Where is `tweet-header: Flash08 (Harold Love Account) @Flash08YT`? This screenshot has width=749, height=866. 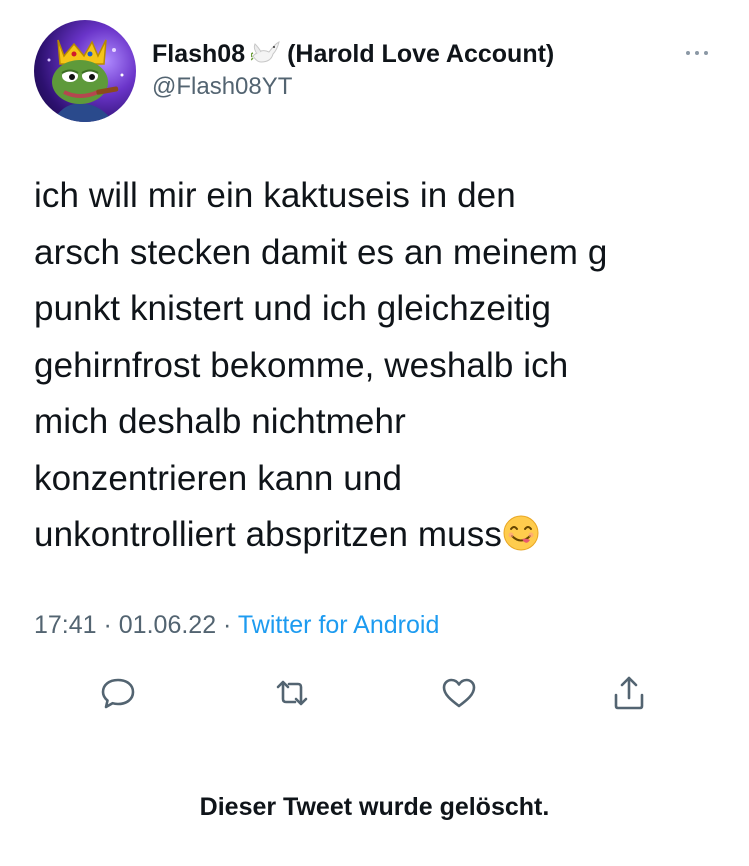 tweet-header: Flash08 (Harold Love Account) @Flash08YT is located at coordinates (379, 75).